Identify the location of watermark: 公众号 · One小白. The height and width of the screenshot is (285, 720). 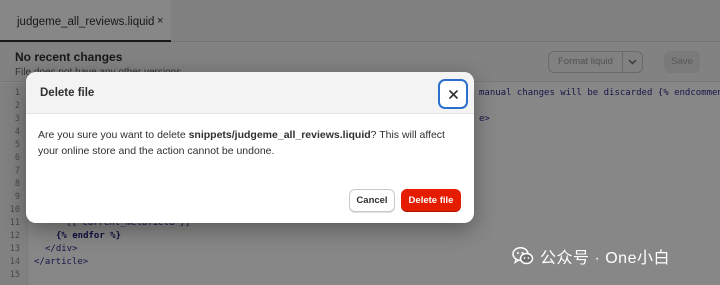
(591, 256).